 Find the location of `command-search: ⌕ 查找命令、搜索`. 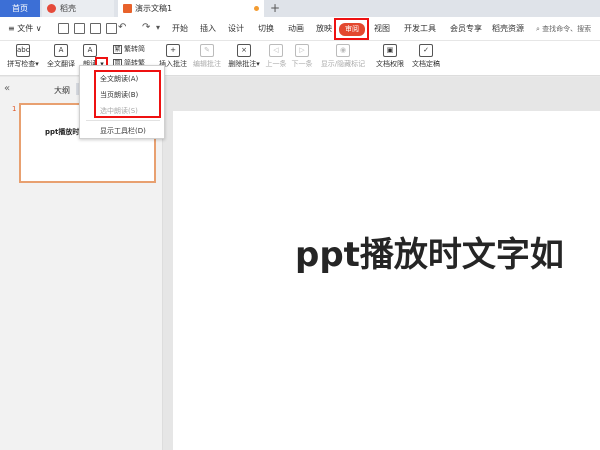

command-search: ⌕ 查找命令、搜索 is located at coordinates (563, 29).